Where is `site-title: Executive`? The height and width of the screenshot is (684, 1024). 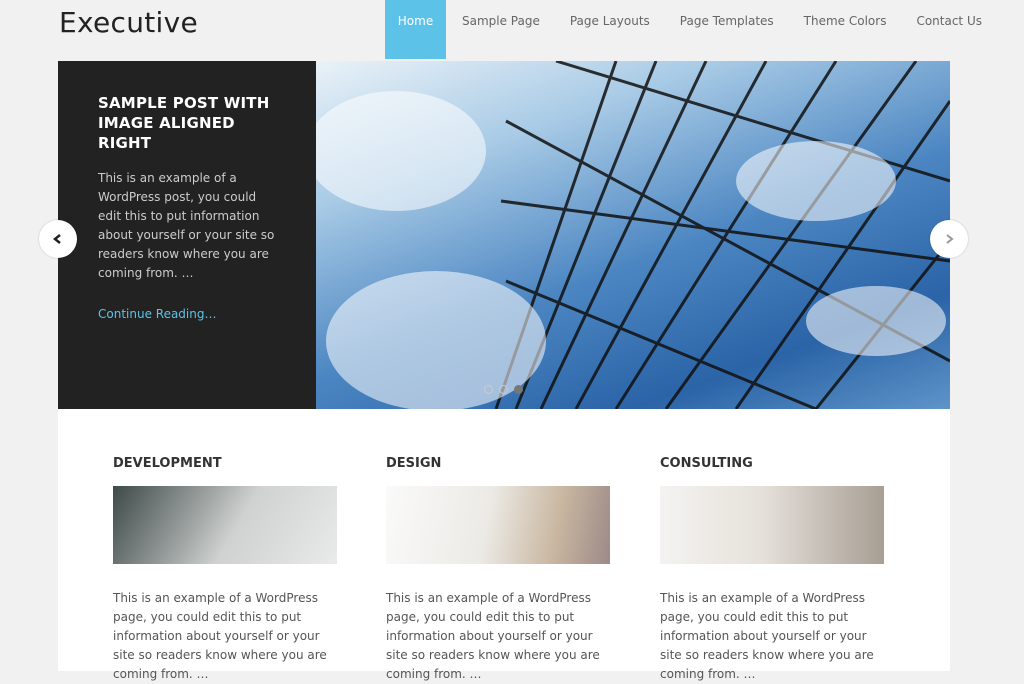 site-title: Executive is located at coordinates (128, 22).